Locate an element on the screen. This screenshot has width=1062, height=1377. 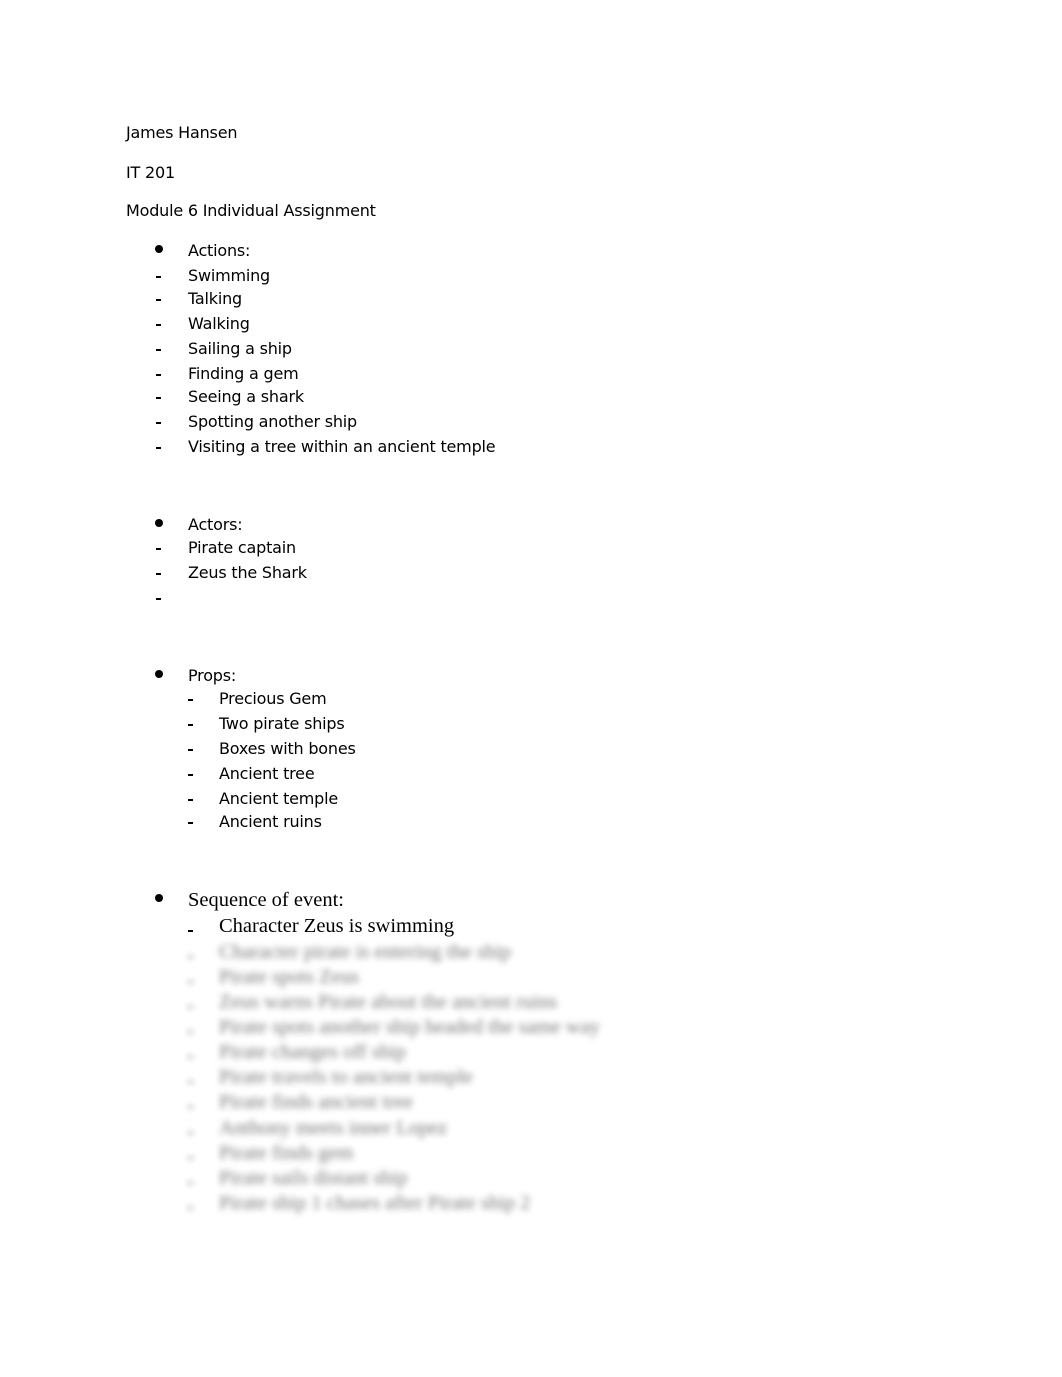
list-item: Anthony meets inner Lopez is located at coordinates (333, 1128).